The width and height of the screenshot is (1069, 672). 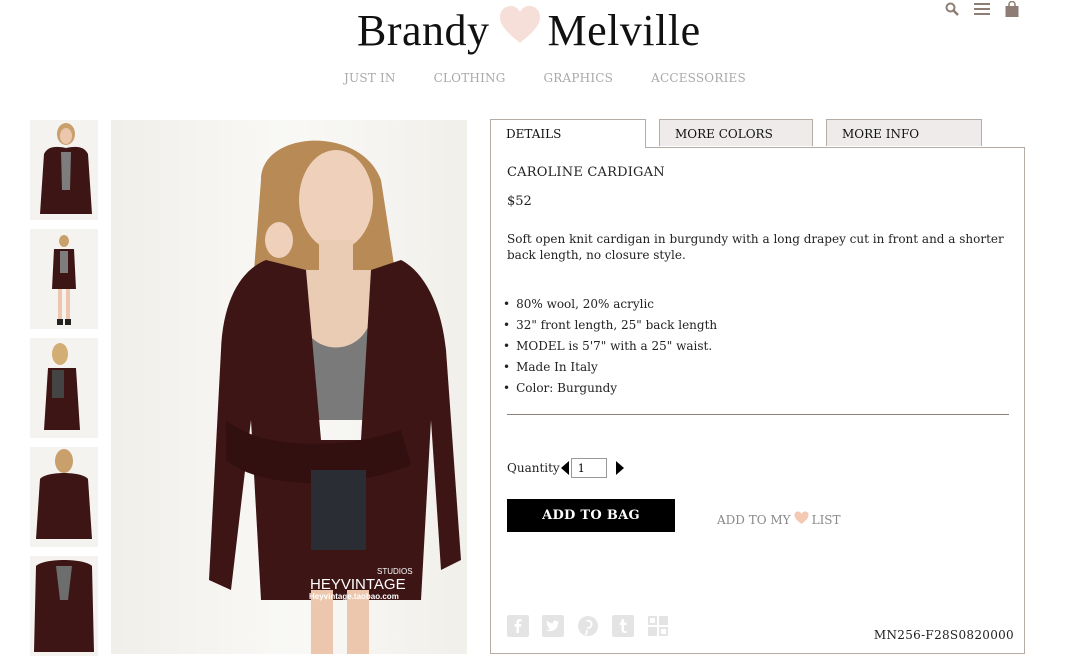 I want to click on pinterest-icon, so click(x=588, y=626).